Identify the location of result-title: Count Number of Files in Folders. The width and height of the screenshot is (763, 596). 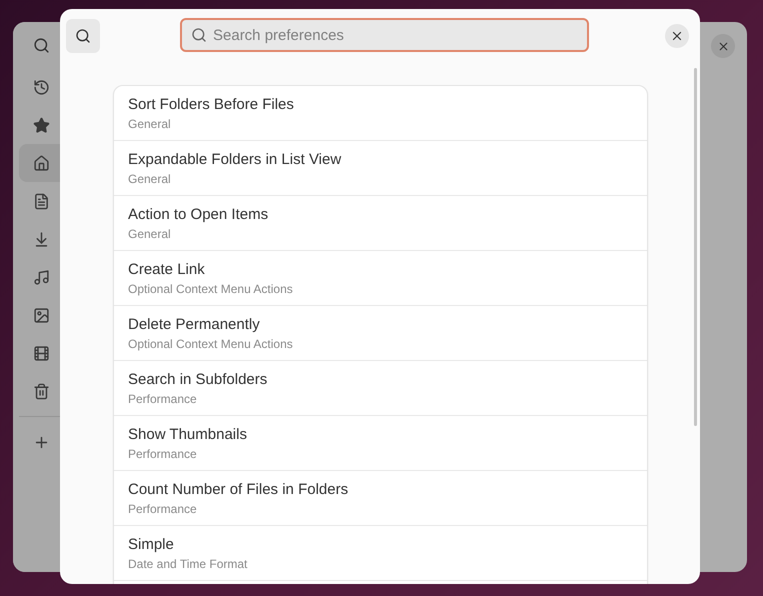
(239, 489).